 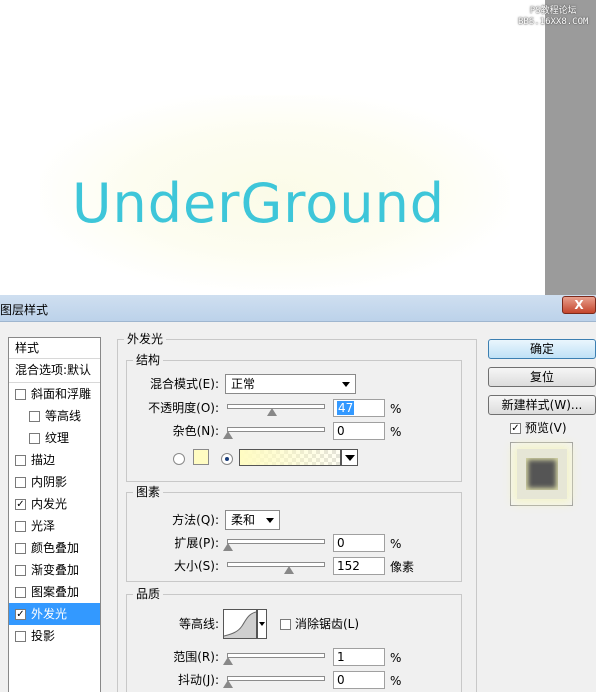 What do you see at coordinates (515, 428) in the screenshot?
I see `preview-checkbox: ✓` at bounding box center [515, 428].